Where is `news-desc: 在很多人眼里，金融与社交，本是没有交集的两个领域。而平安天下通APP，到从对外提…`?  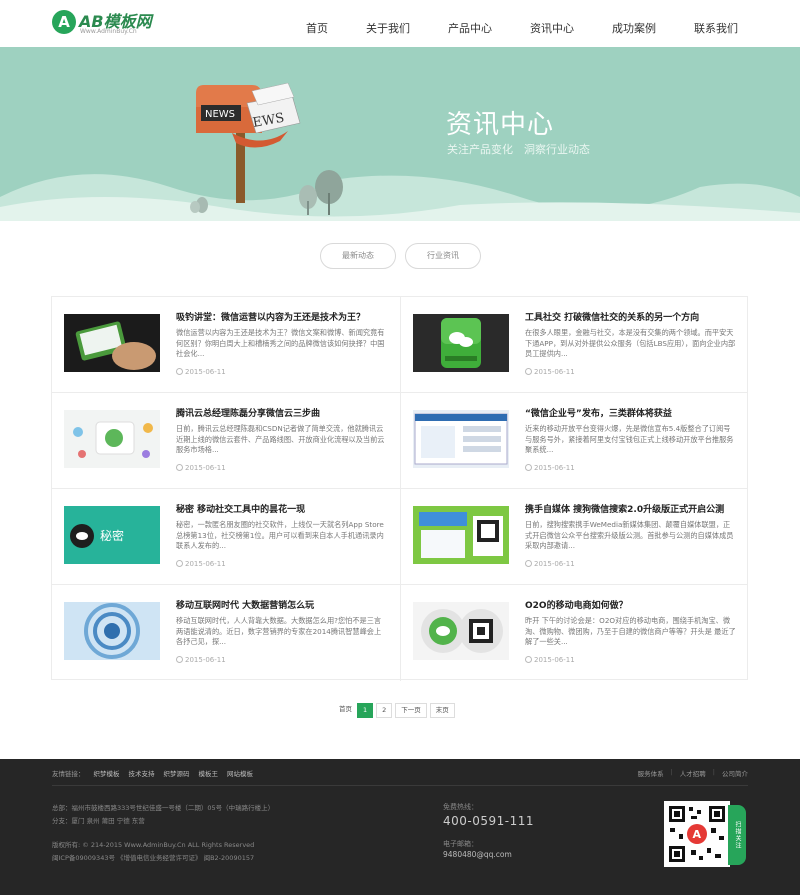 news-desc: 在很多人眼里，金融与社交，本是没有交集的两个领域。而平安天下通APP，到从对外提… is located at coordinates (630, 343).